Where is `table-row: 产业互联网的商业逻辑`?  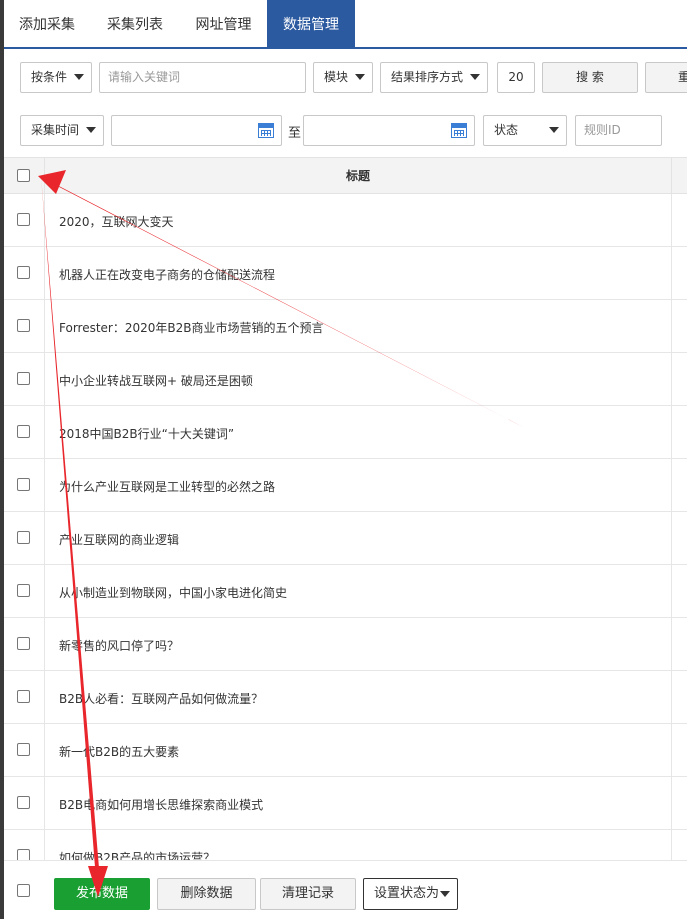 table-row: 产业互联网的商业逻辑 is located at coordinates (345, 538).